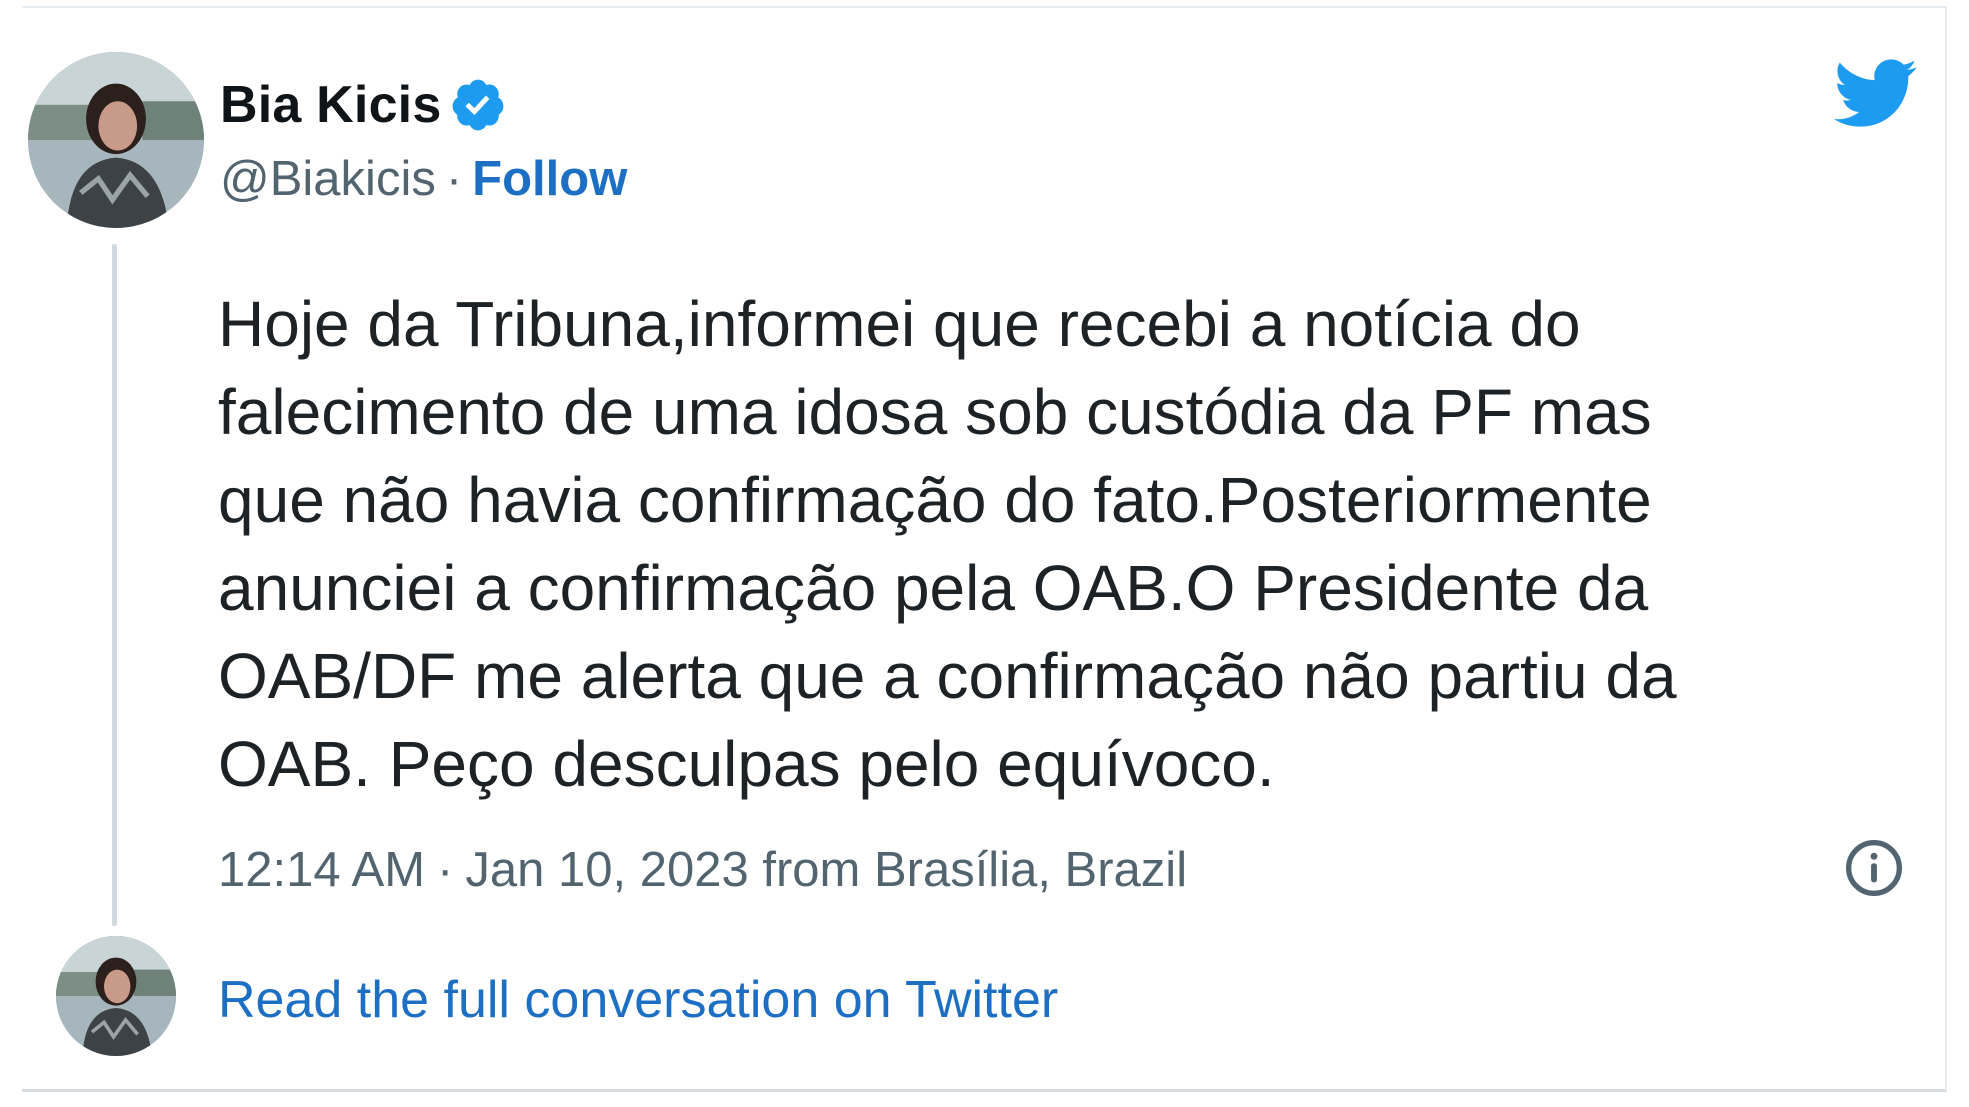 Image resolution: width=1969 pixels, height=1107 pixels. I want to click on twitter-bird-icon, so click(1875, 94).